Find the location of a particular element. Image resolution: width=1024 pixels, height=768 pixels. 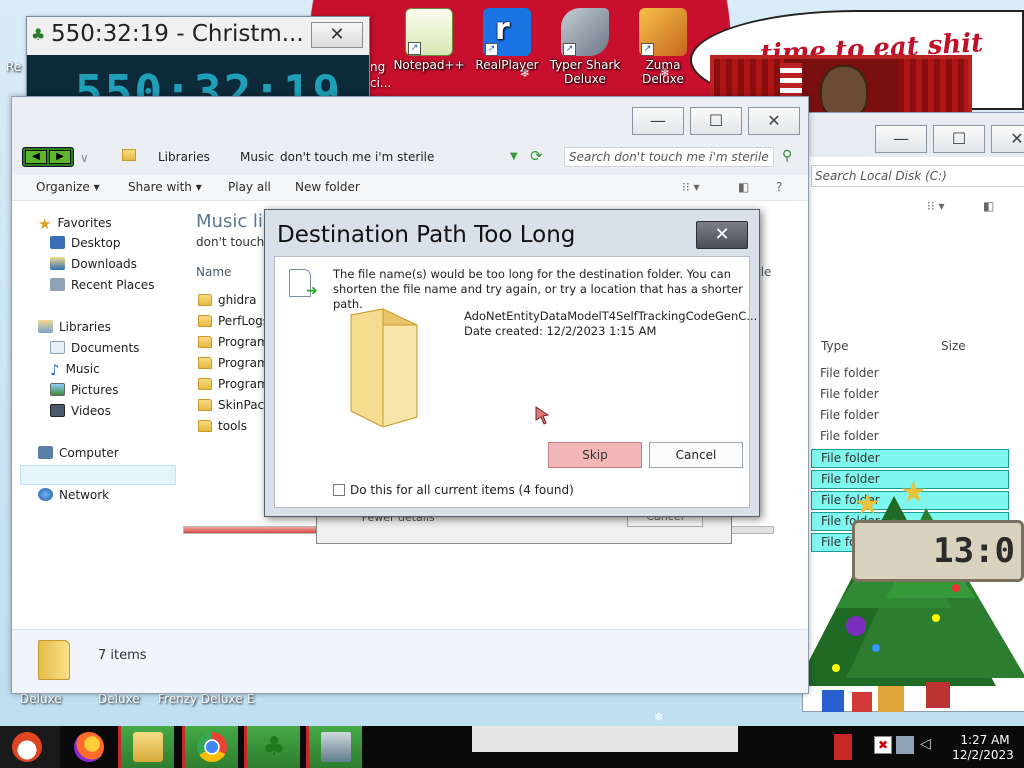

help-icon: ? is located at coordinates (779, 187).